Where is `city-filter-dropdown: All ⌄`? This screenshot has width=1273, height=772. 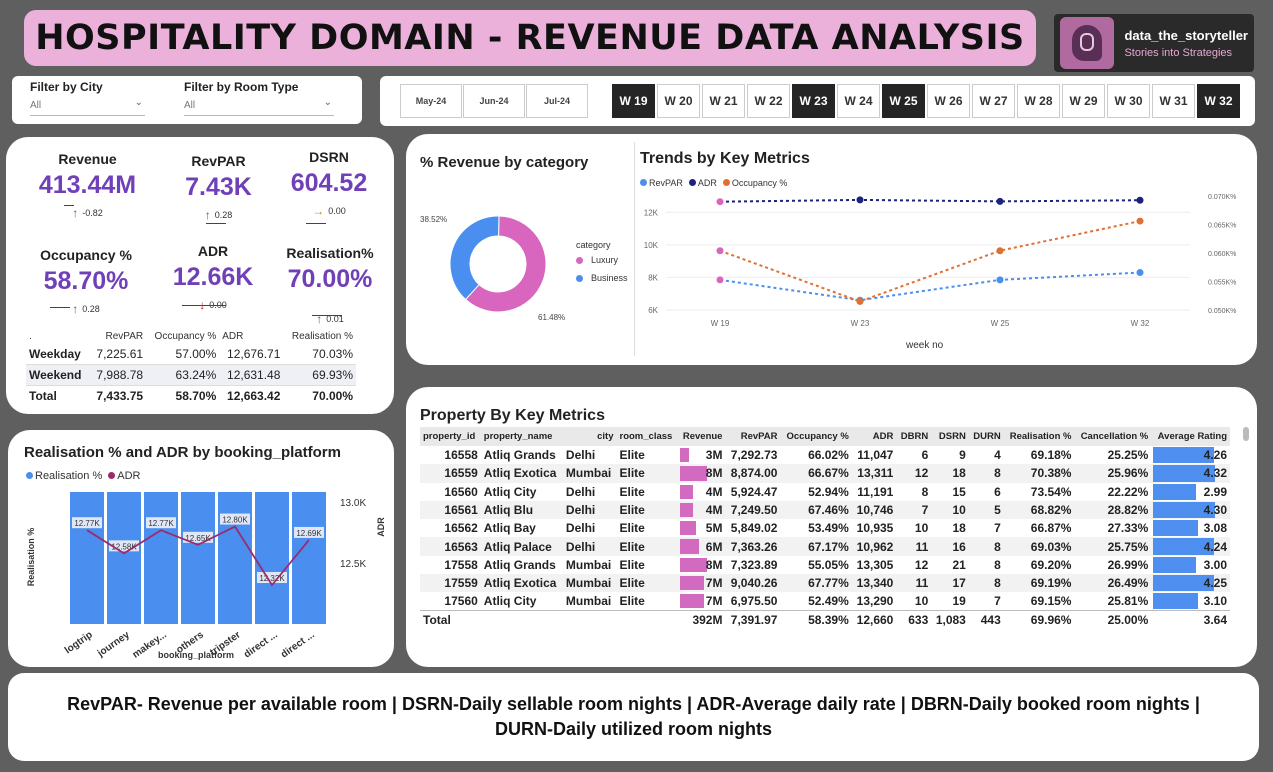 city-filter-dropdown: All ⌄ is located at coordinates (87, 106).